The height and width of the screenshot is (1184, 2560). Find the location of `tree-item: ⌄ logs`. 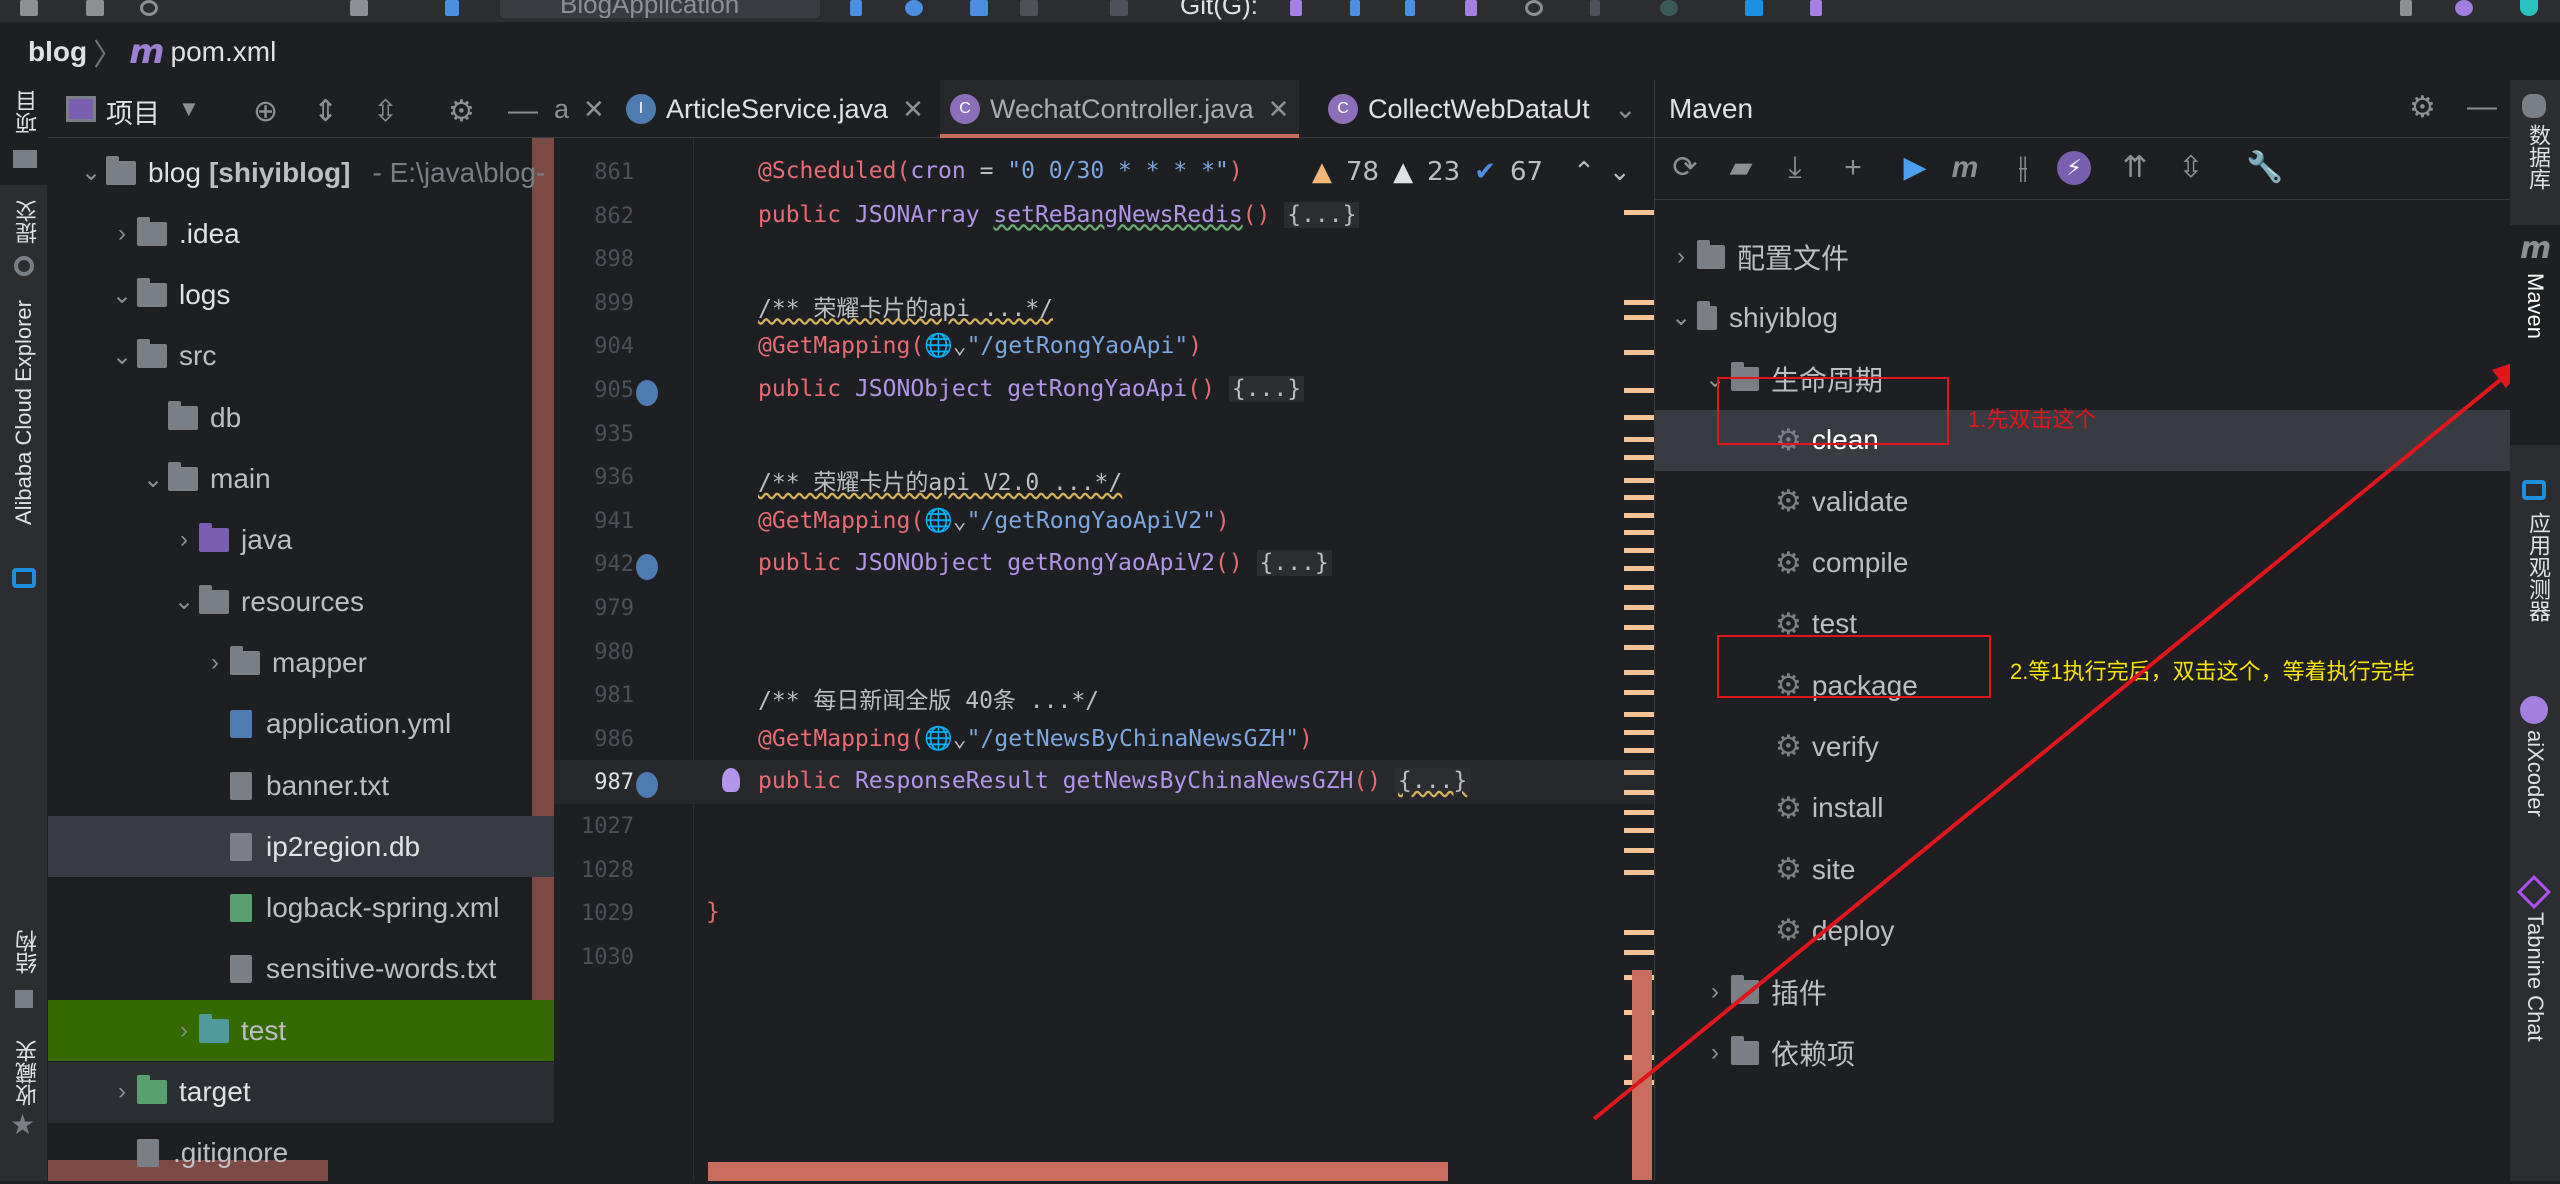

tree-item: ⌄ logs is located at coordinates (301, 295).